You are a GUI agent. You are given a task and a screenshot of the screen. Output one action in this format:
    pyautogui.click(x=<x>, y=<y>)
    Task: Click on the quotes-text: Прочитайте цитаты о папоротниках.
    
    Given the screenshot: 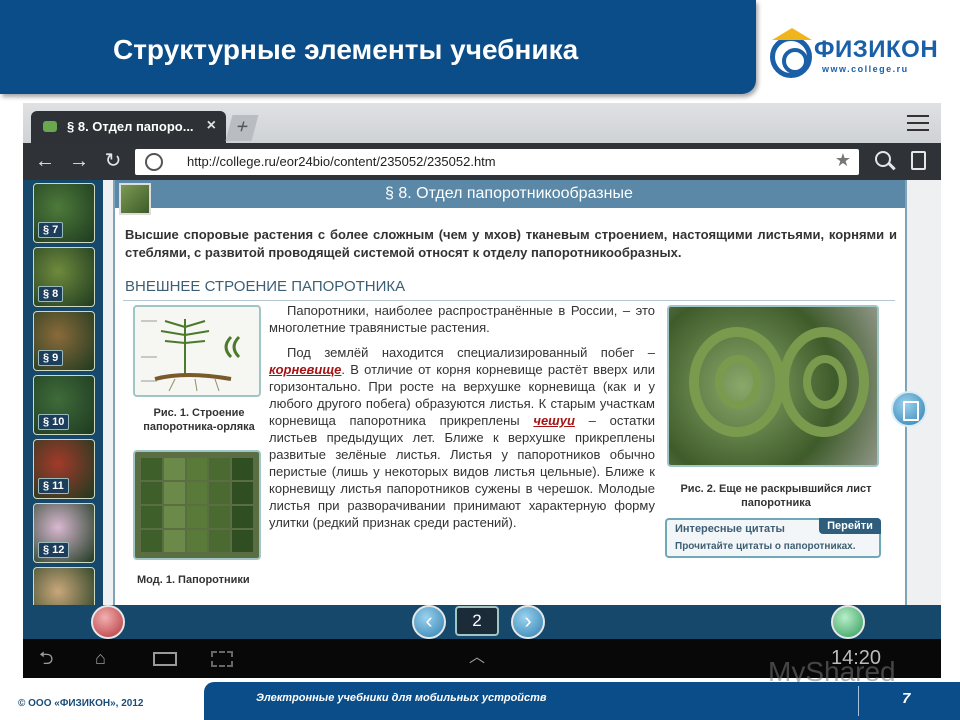 What is the action you would take?
    pyautogui.click(x=765, y=546)
    